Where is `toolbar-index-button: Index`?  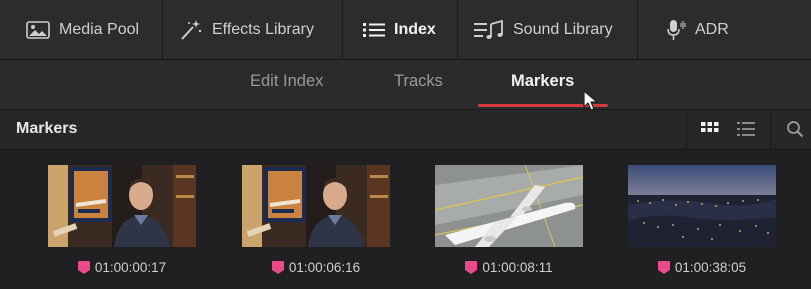
toolbar-index-button: Index is located at coordinates (400, 30).